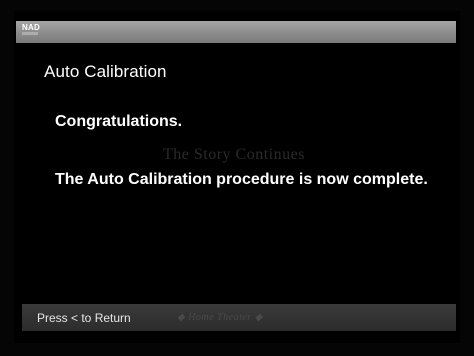 Image resolution: width=474 pixels, height=356 pixels. What do you see at coordinates (31, 27) in the screenshot?
I see `brand-logo: NAD` at bounding box center [31, 27].